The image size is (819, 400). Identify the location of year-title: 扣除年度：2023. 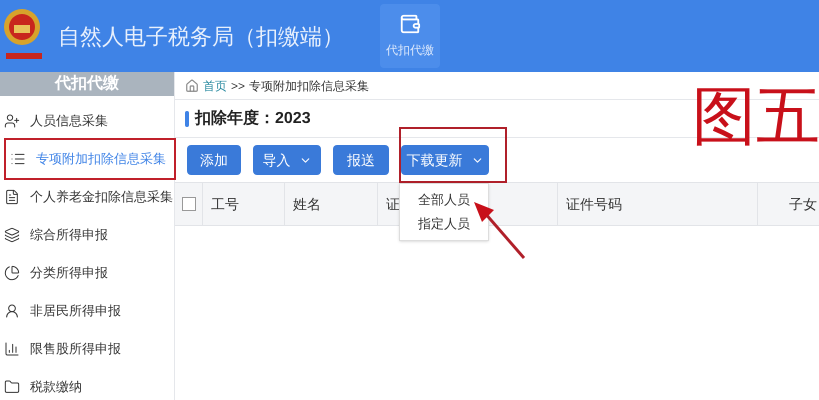
(253, 118).